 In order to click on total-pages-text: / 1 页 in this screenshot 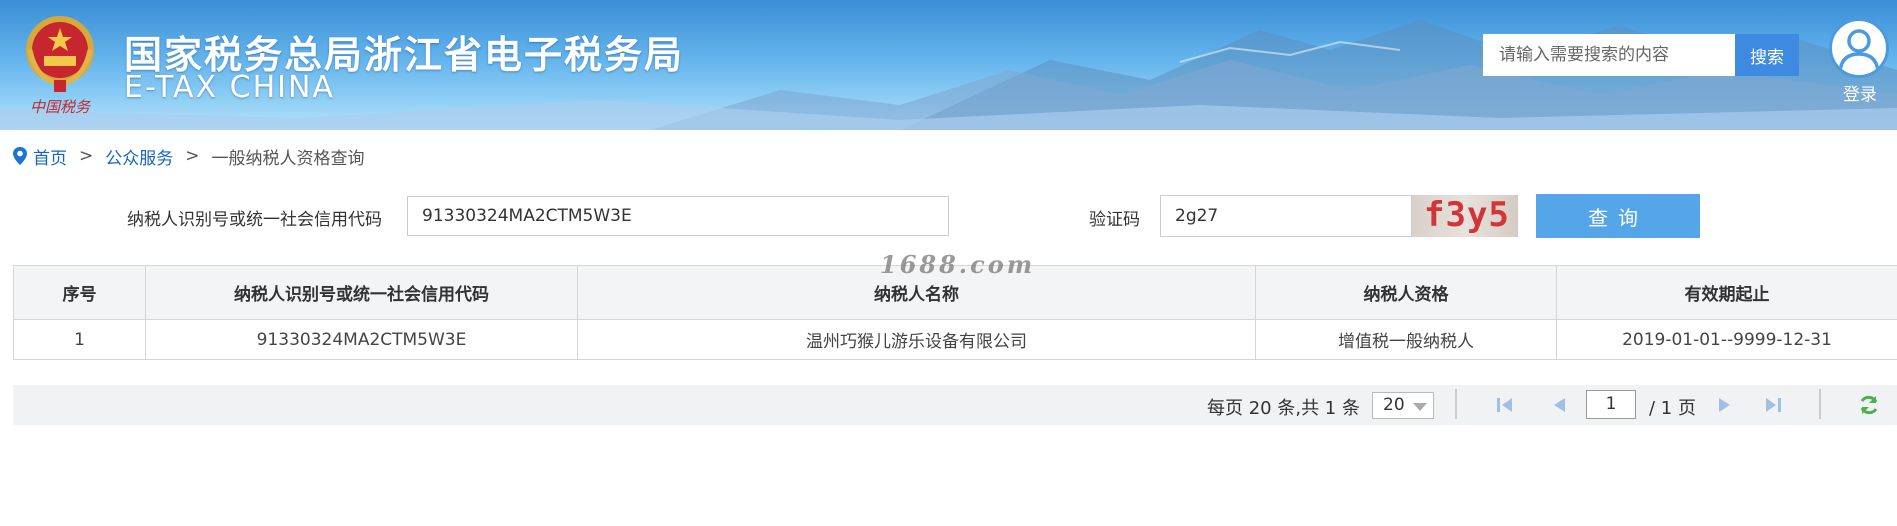, I will do `click(1672, 408)`.